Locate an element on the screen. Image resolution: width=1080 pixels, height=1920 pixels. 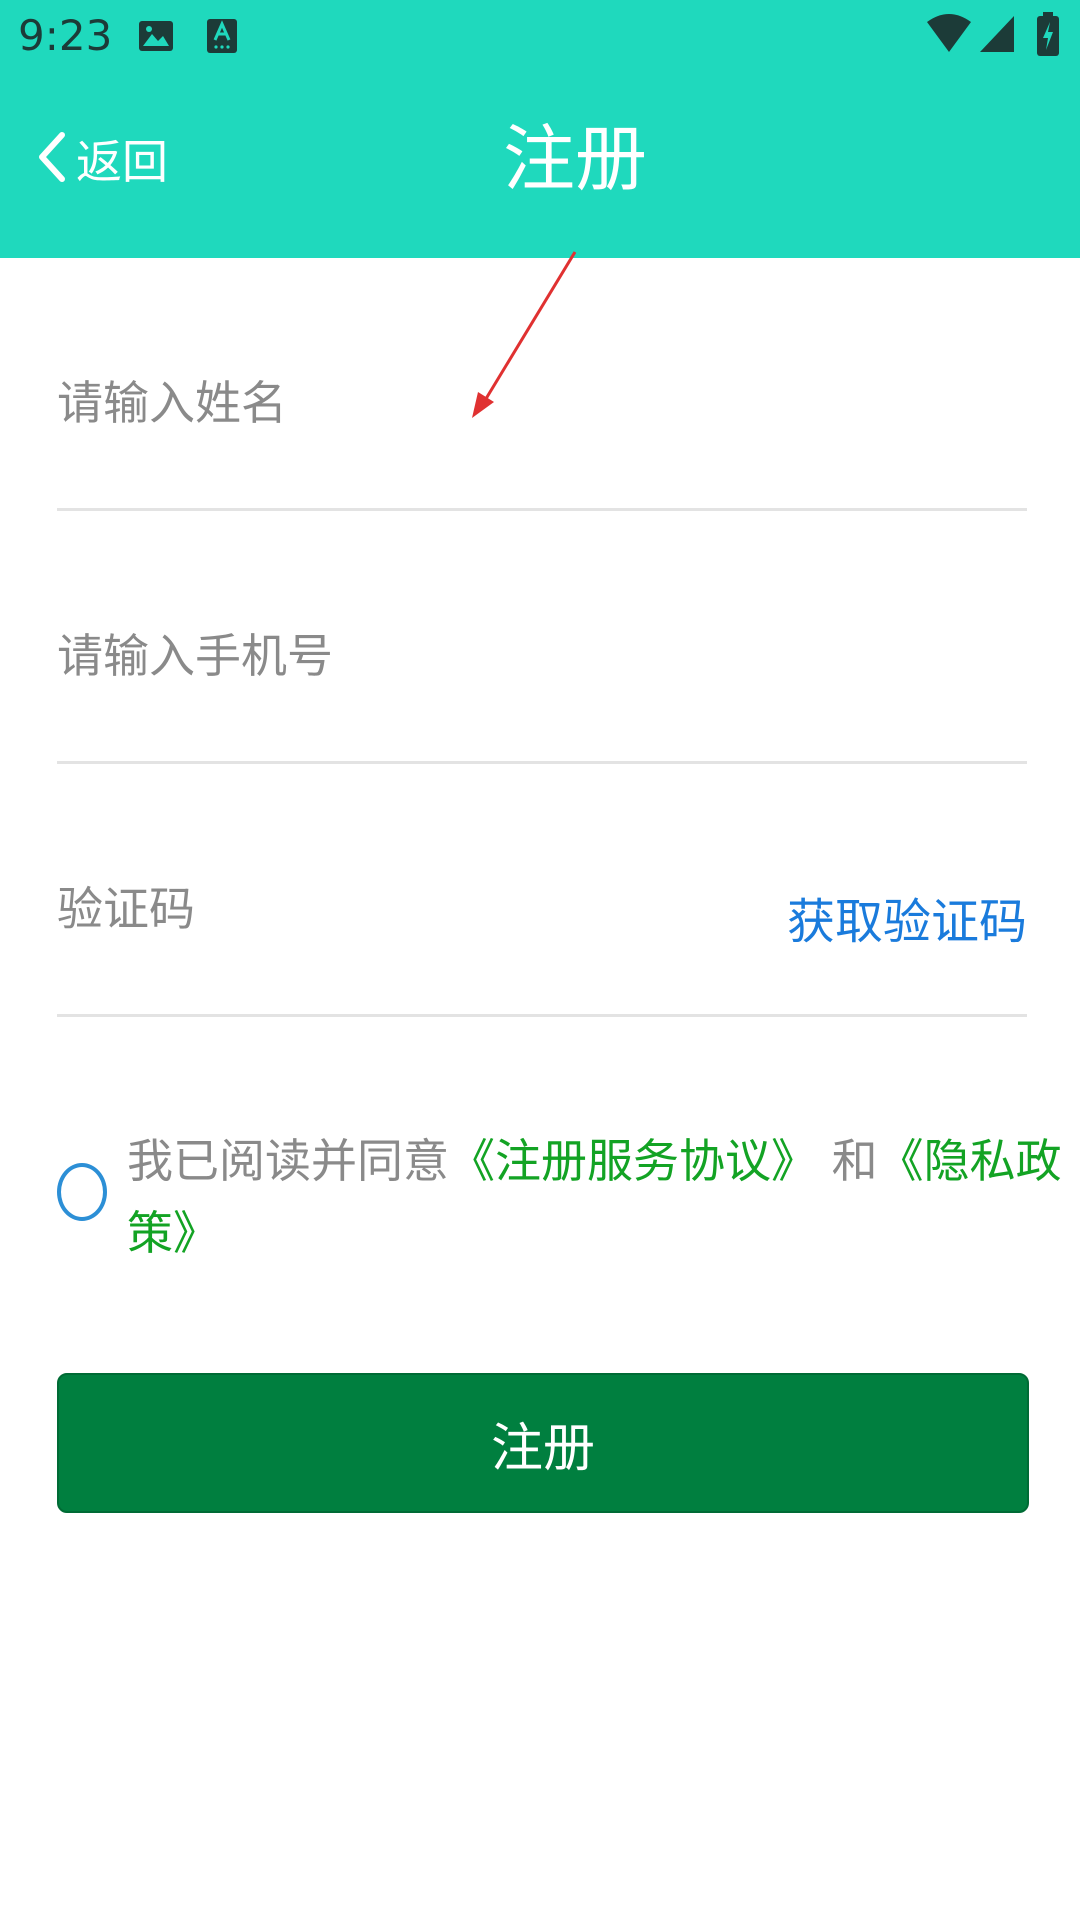
page-title: 注册 is located at coordinates (574, 159).